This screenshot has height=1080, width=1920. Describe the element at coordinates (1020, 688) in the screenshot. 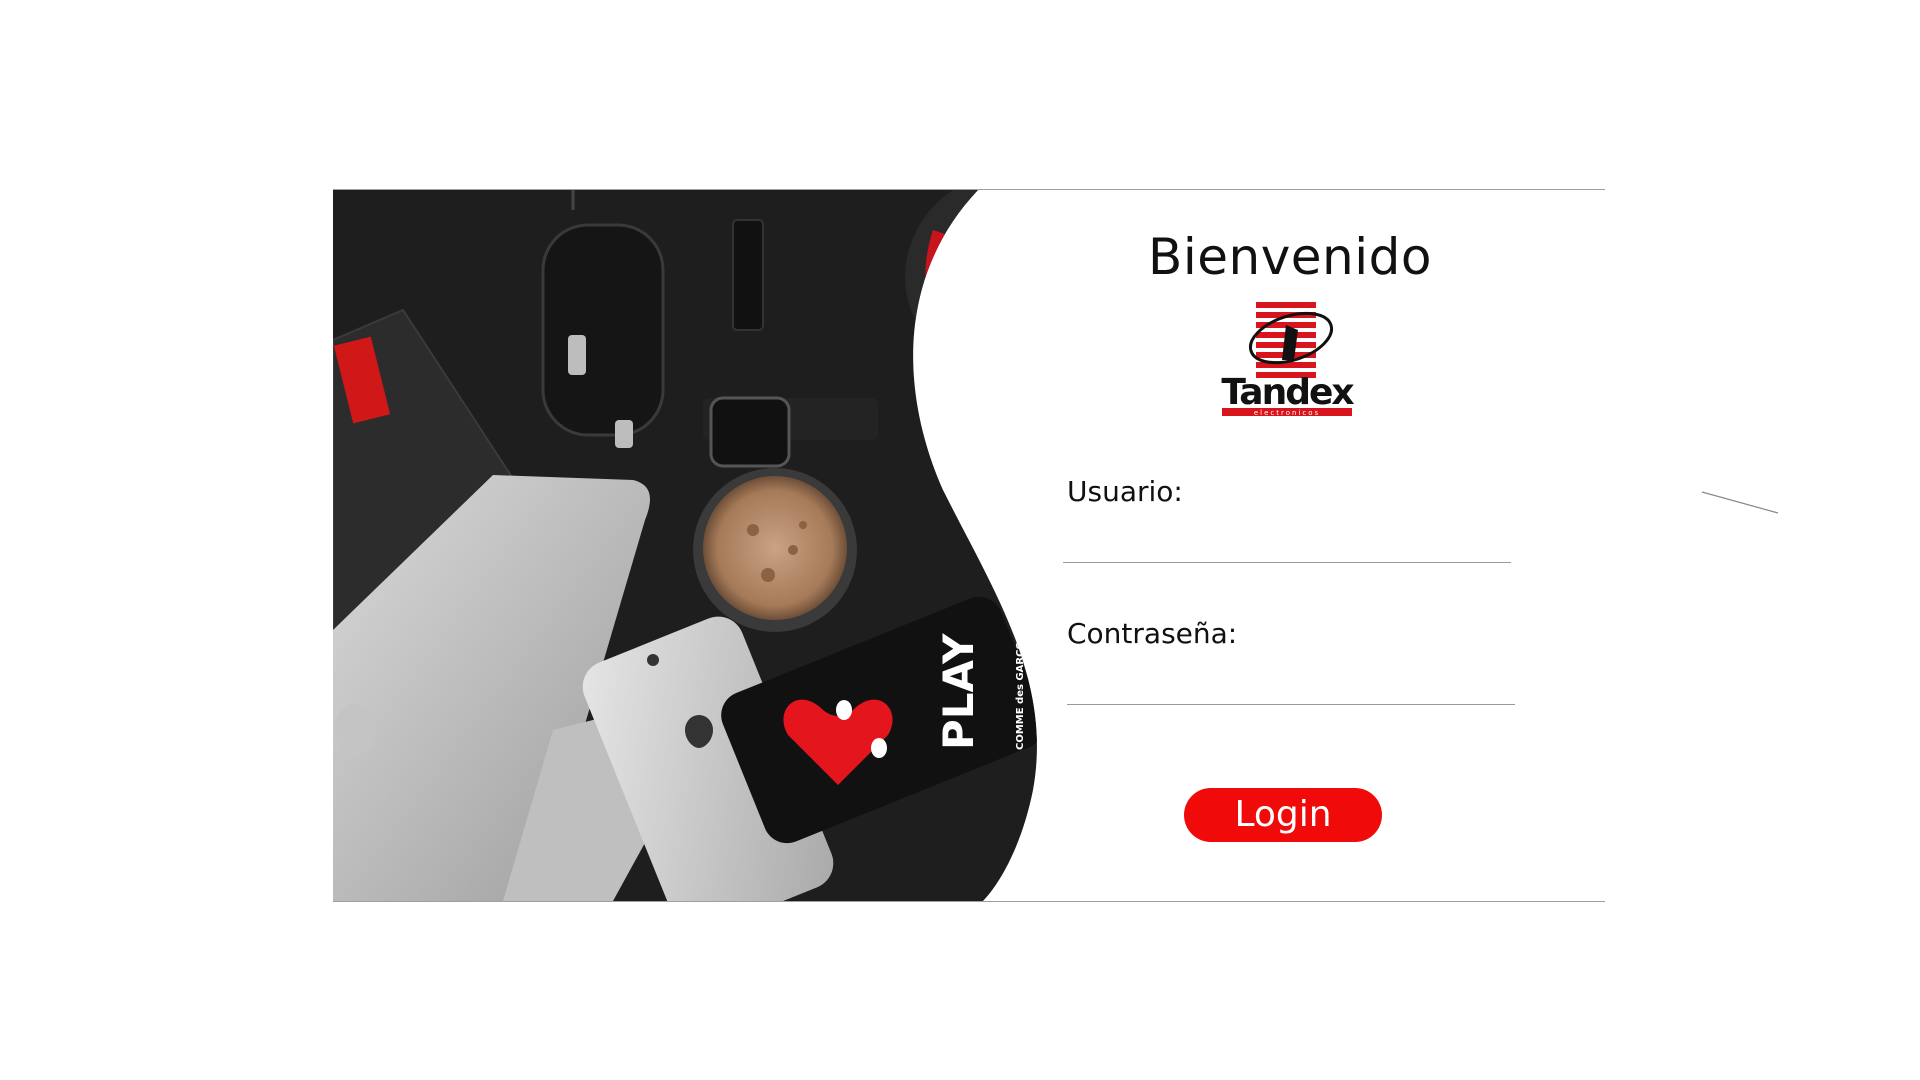

I see `phone-case-subtext: COMME des GARCONS` at that location.